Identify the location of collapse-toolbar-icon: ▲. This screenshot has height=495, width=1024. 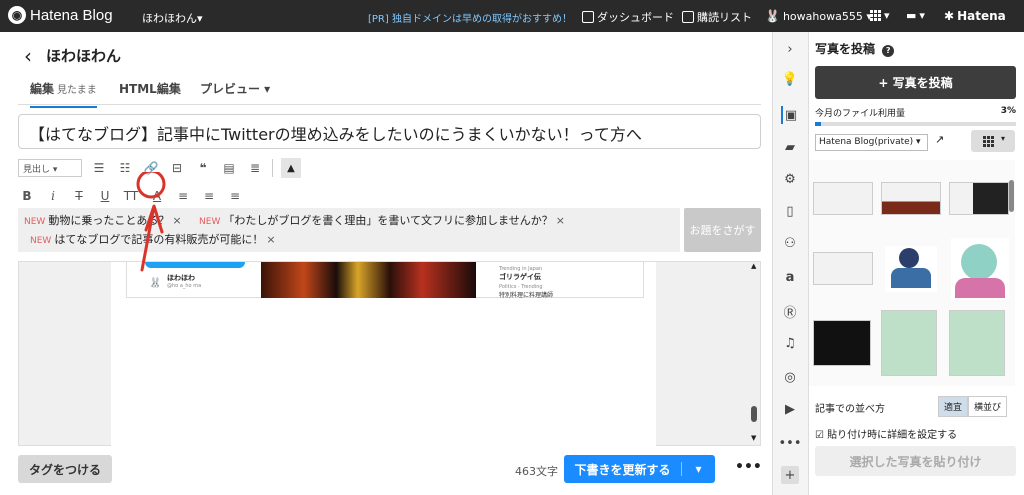
(291, 168).